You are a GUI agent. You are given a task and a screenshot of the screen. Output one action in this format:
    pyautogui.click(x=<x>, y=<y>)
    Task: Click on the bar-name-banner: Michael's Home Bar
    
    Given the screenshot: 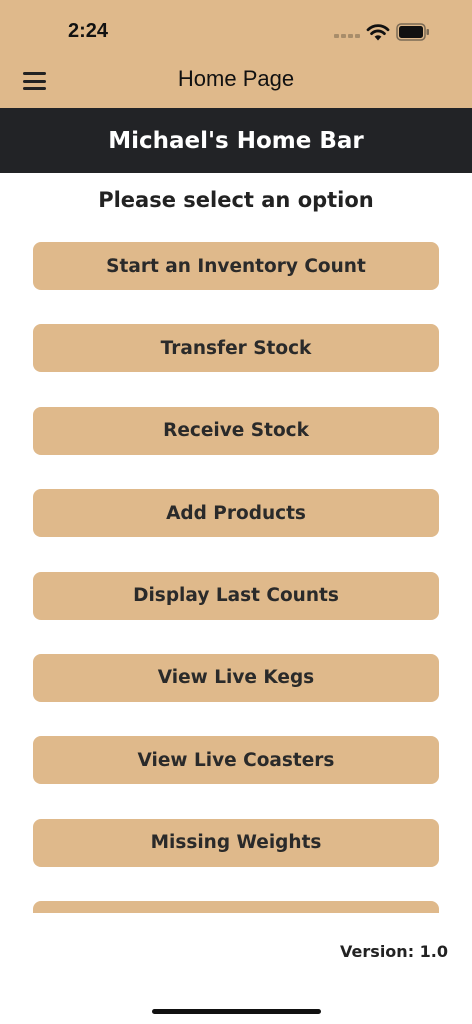 What is the action you would take?
    pyautogui.click(x=236, y=140)
    